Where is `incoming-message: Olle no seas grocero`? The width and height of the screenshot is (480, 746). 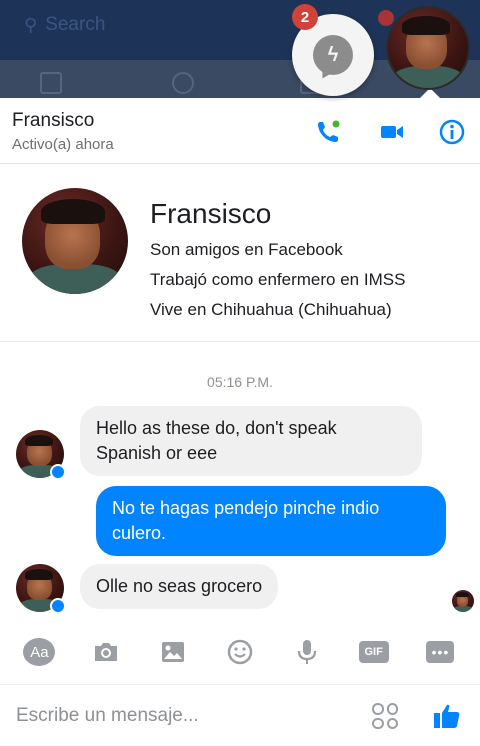
incoming-message: Olle no seas grocero is located at coordinates (179, 586).